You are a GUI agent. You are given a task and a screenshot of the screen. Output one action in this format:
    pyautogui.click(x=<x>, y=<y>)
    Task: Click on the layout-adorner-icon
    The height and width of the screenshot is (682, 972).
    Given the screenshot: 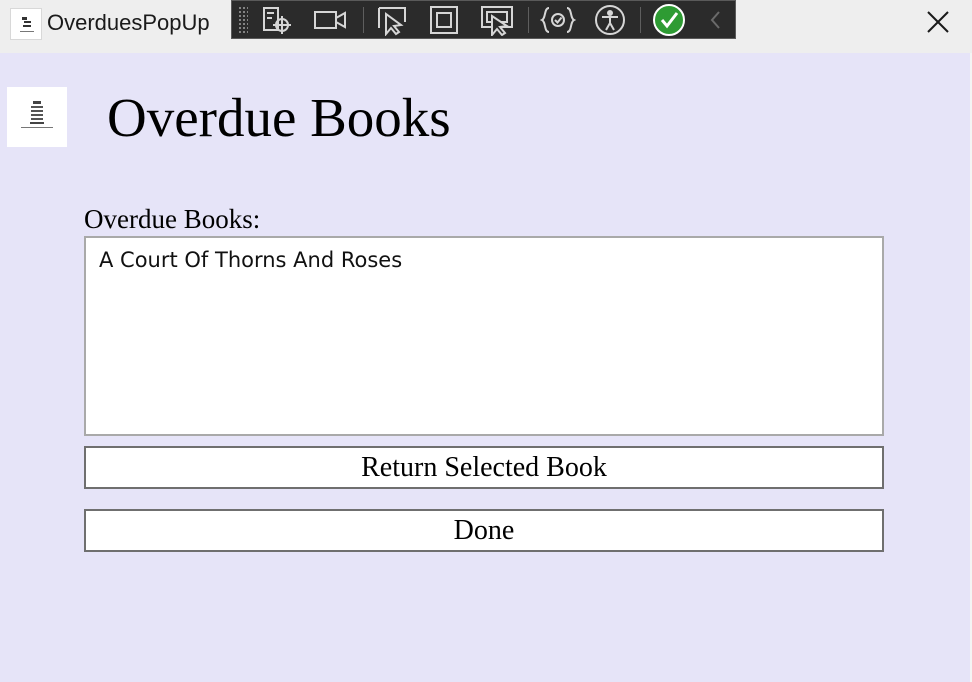 What is the action you would take?
    pyautogui.click(x=444, y=19)
    